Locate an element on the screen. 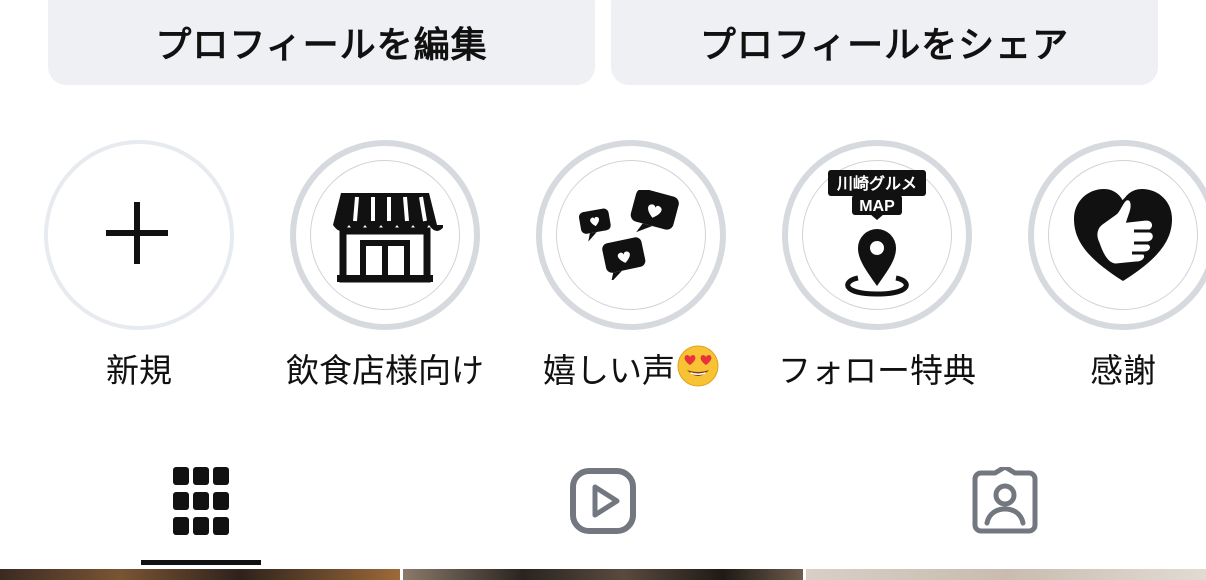 This screenshot has width=1206, height=580. grid-icon is located at coordinates (201, 503).